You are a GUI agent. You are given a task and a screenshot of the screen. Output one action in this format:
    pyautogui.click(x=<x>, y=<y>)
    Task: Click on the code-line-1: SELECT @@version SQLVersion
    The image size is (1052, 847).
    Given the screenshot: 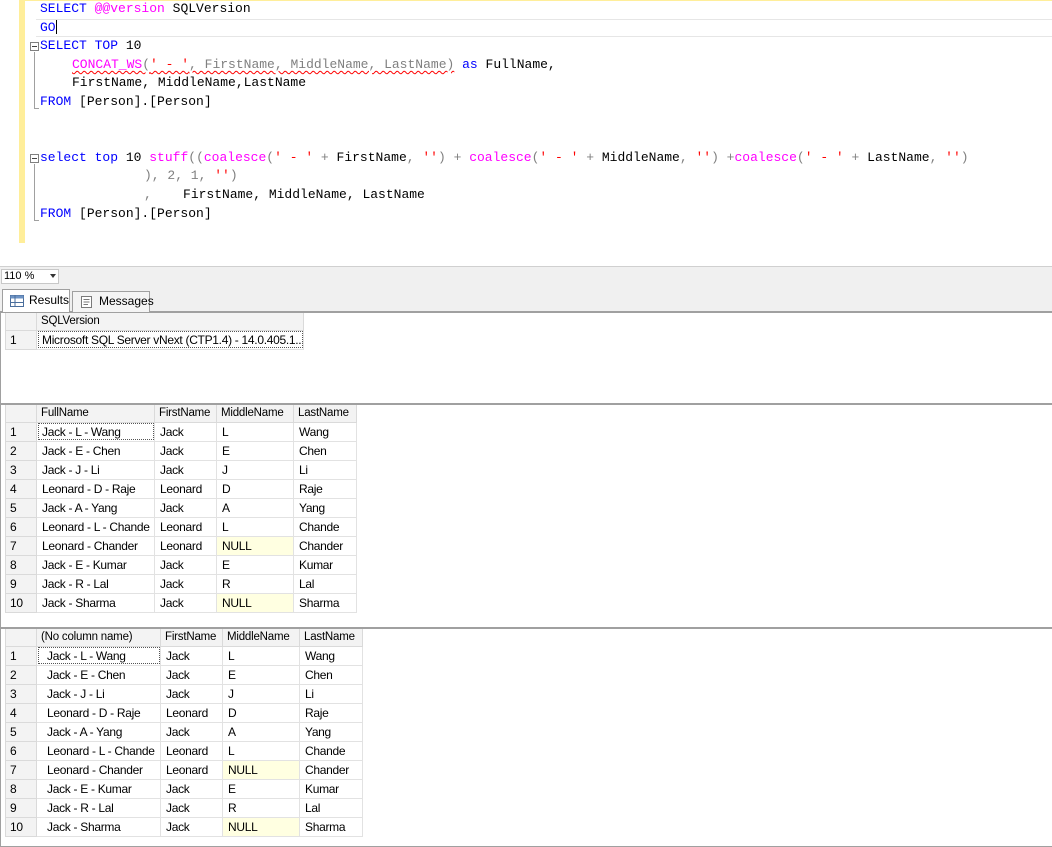 What is the action you would take?
    pyautogui.click(x=145, y=9)
    